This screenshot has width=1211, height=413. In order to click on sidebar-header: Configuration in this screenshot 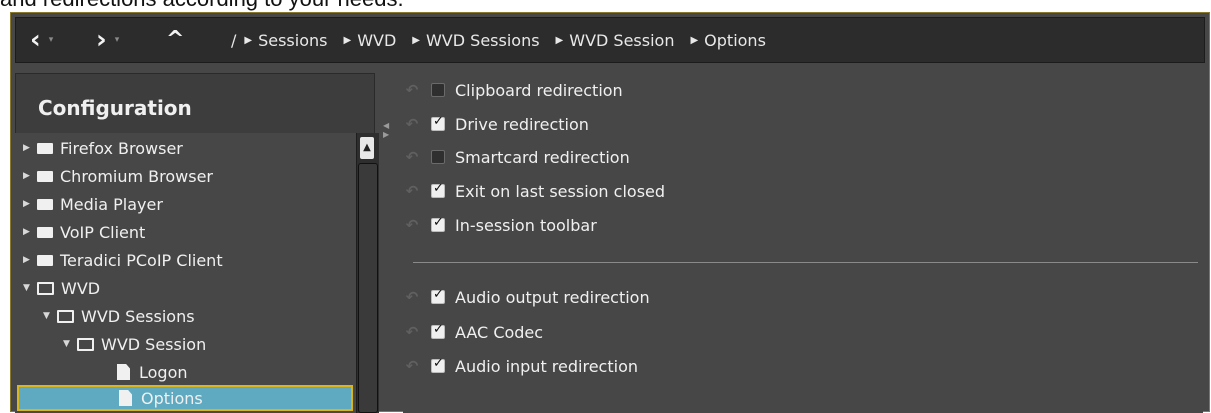, I will do `click(195, 107)`.